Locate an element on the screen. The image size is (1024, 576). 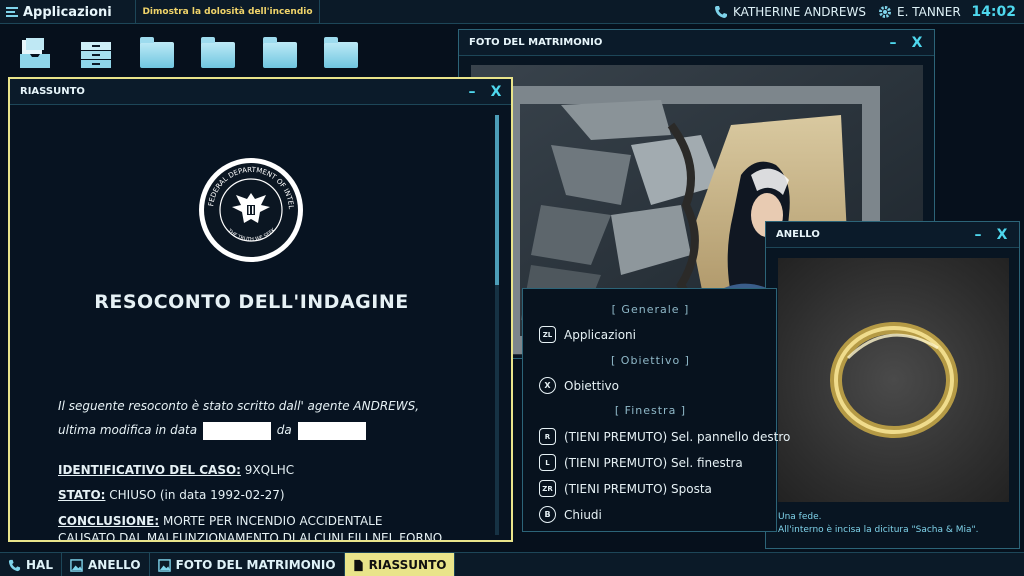
conclusion-value: MORTE PER INCENDIO ACCIDENTALE is located at coordinates (273, 521).